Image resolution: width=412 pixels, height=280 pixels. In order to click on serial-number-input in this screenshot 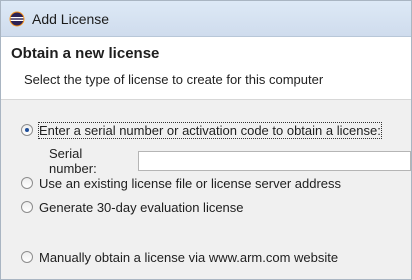, I will do `click(274, 161)`.